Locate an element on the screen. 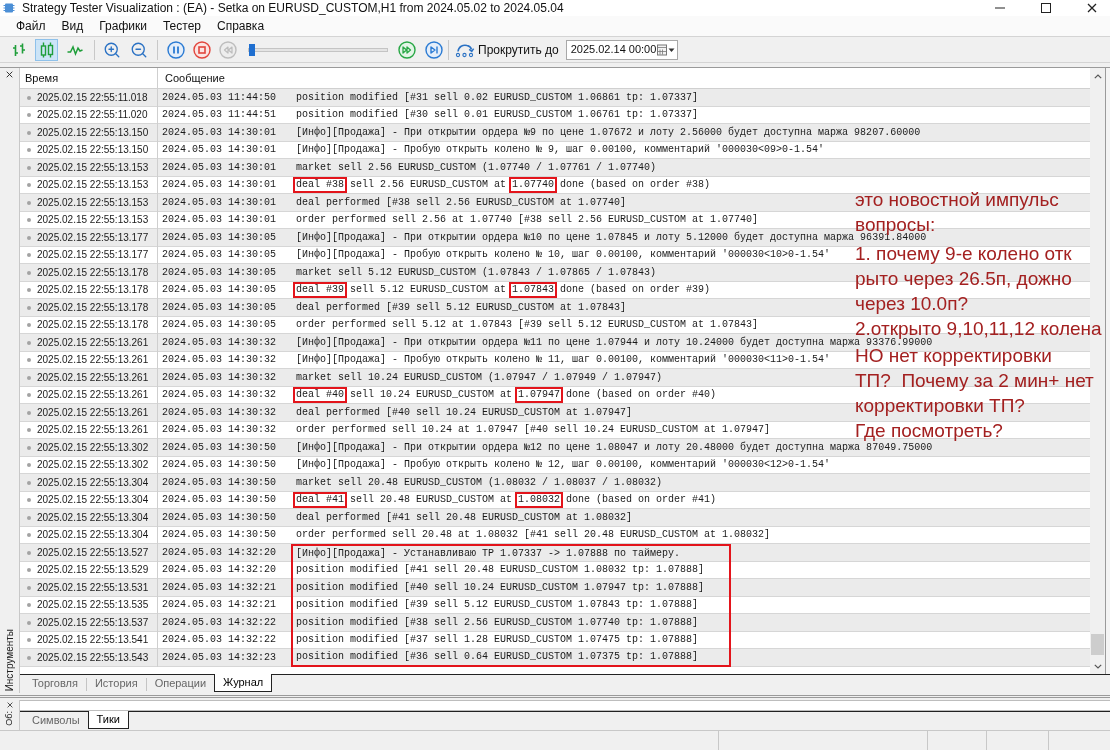  tab: Торговля is located at coordinates (55, 683).